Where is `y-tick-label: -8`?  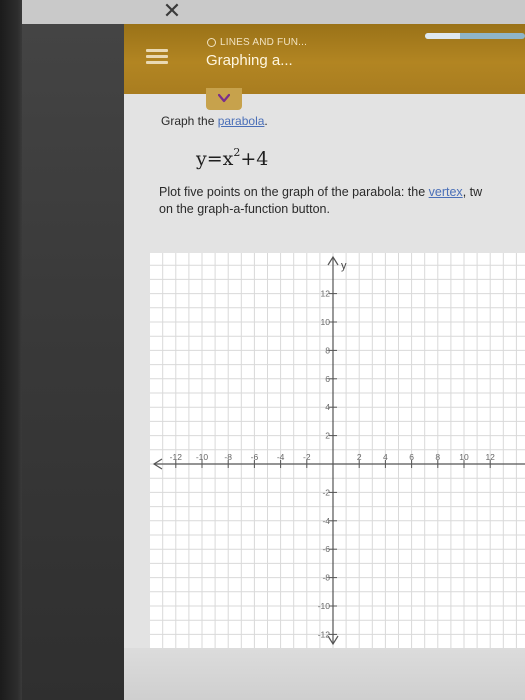
y-tick-label: -8 is located at coordinates (326, 578).